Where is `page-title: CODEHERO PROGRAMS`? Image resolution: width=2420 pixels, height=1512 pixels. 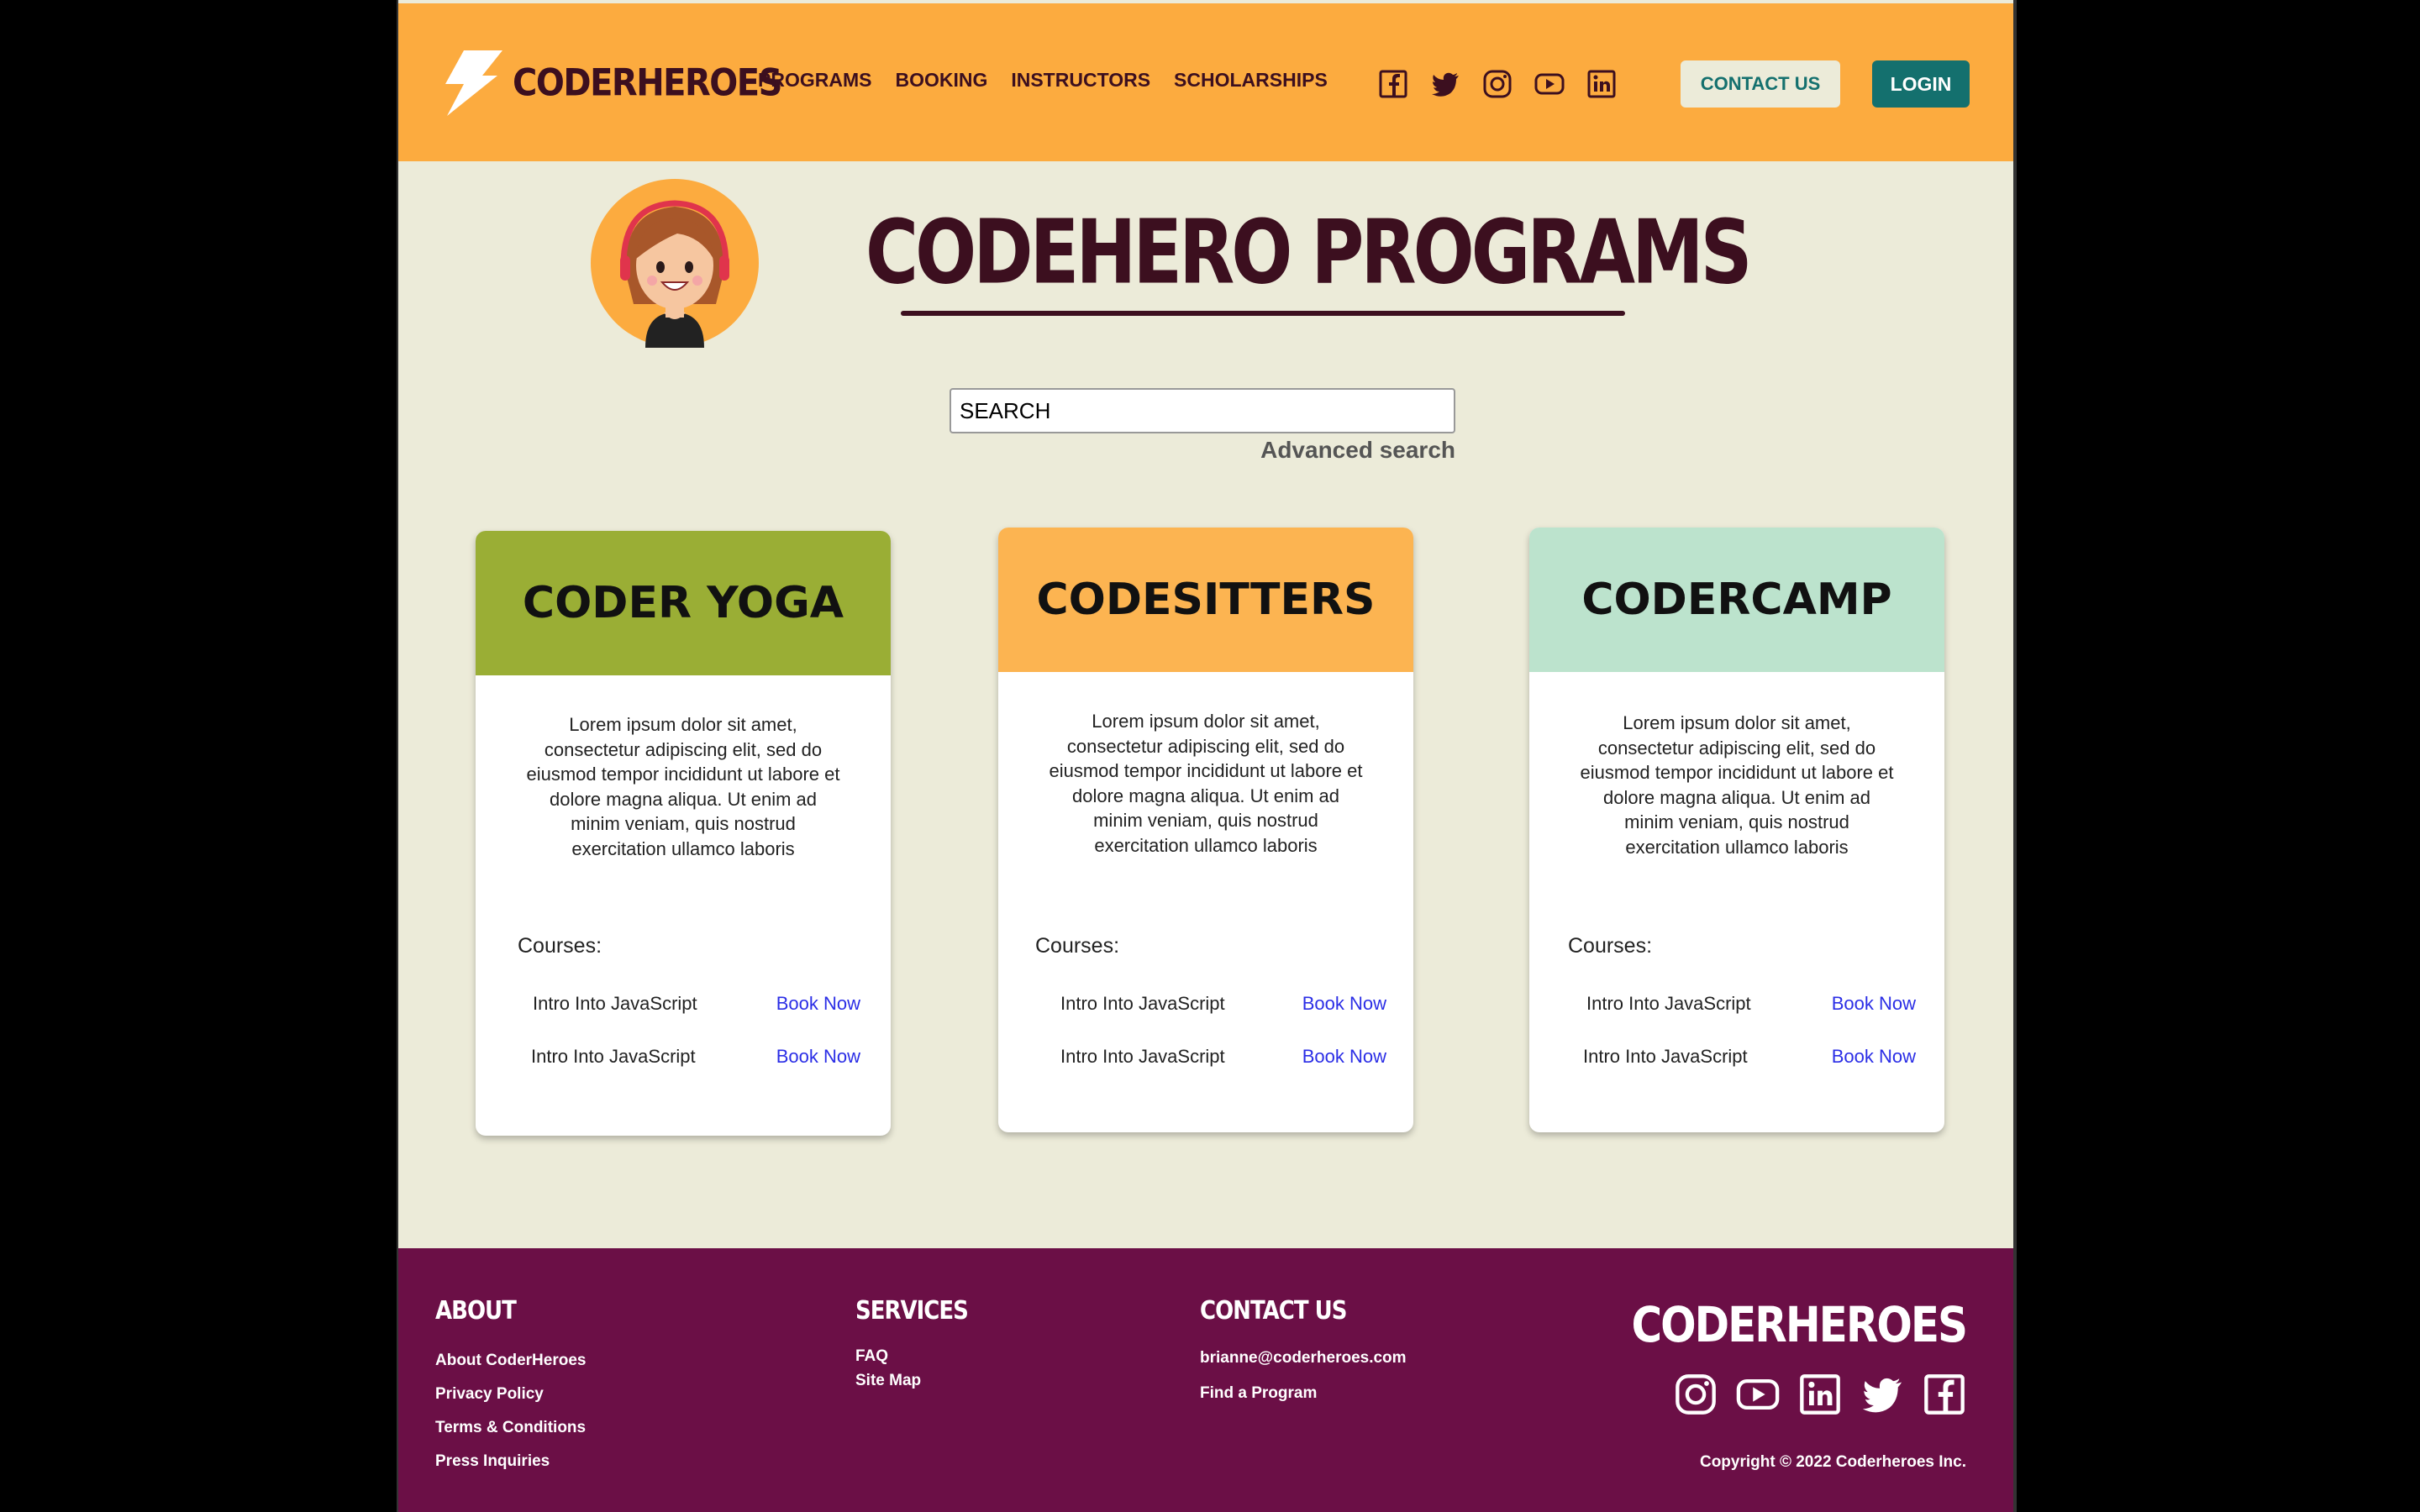 page-title: CODEHERO PROGRAMS is located at coordinates (1309, 253).